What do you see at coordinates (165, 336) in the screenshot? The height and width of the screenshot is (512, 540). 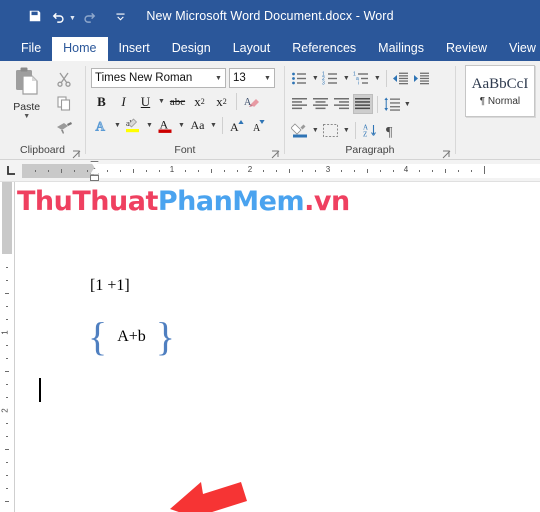 I see `equation-right-brace: }` at bounding box center [165, 336].